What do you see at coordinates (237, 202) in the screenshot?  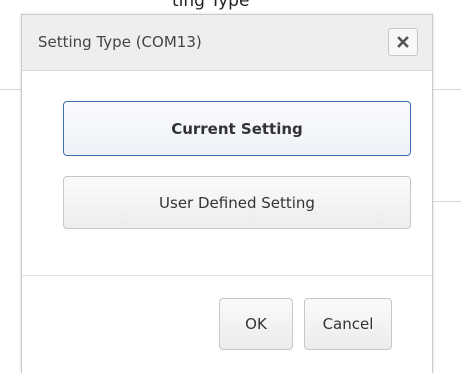 I see `user-defined-setting-button: User Defined Setting` at bounding box center [237, 202].